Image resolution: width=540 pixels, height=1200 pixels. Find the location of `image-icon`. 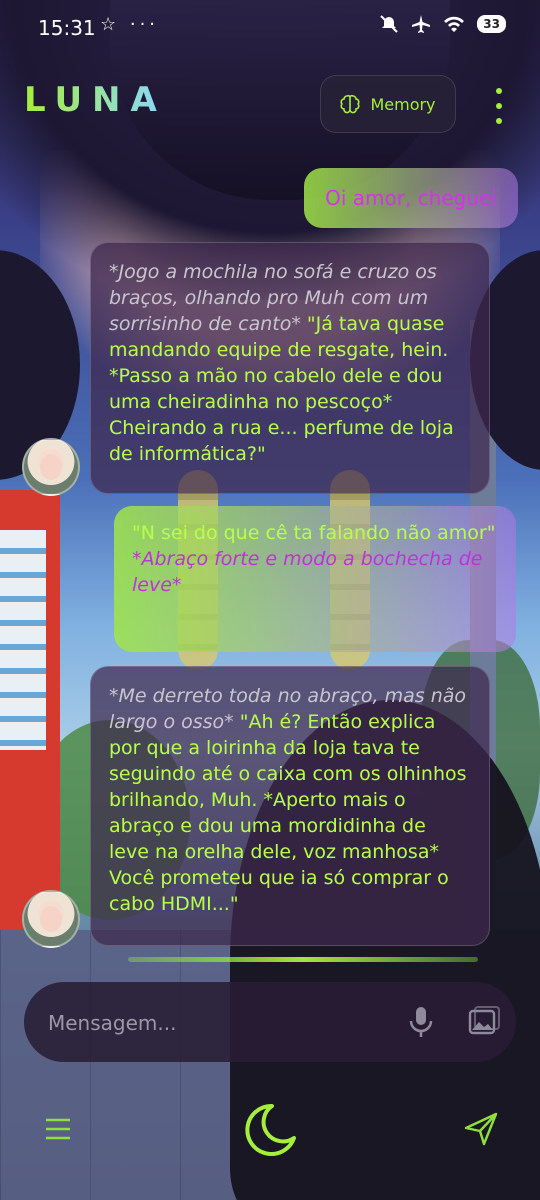

image-icon is located at coordinates (484, 1022).